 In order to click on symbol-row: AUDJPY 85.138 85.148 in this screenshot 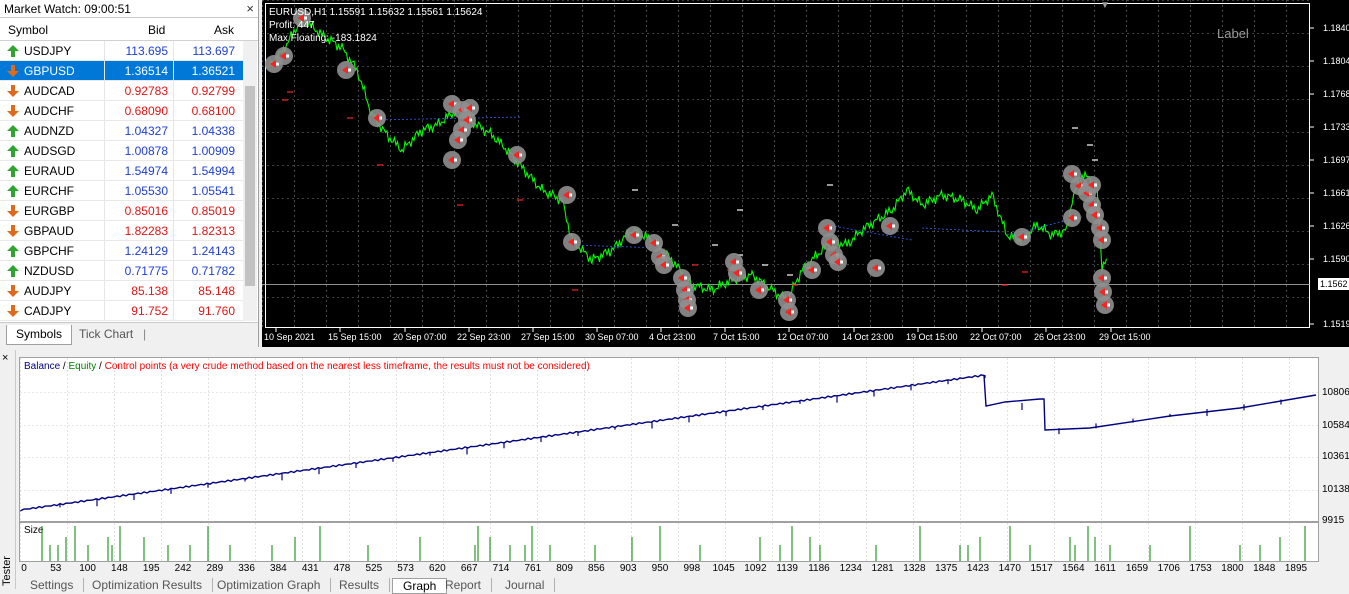, I will do `click(121, 291)`.